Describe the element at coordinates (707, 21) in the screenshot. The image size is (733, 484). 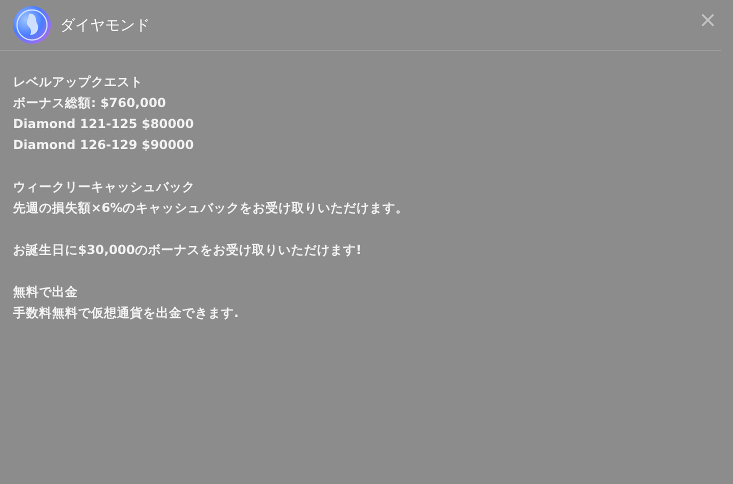
I see `close-button: ×` at that location.